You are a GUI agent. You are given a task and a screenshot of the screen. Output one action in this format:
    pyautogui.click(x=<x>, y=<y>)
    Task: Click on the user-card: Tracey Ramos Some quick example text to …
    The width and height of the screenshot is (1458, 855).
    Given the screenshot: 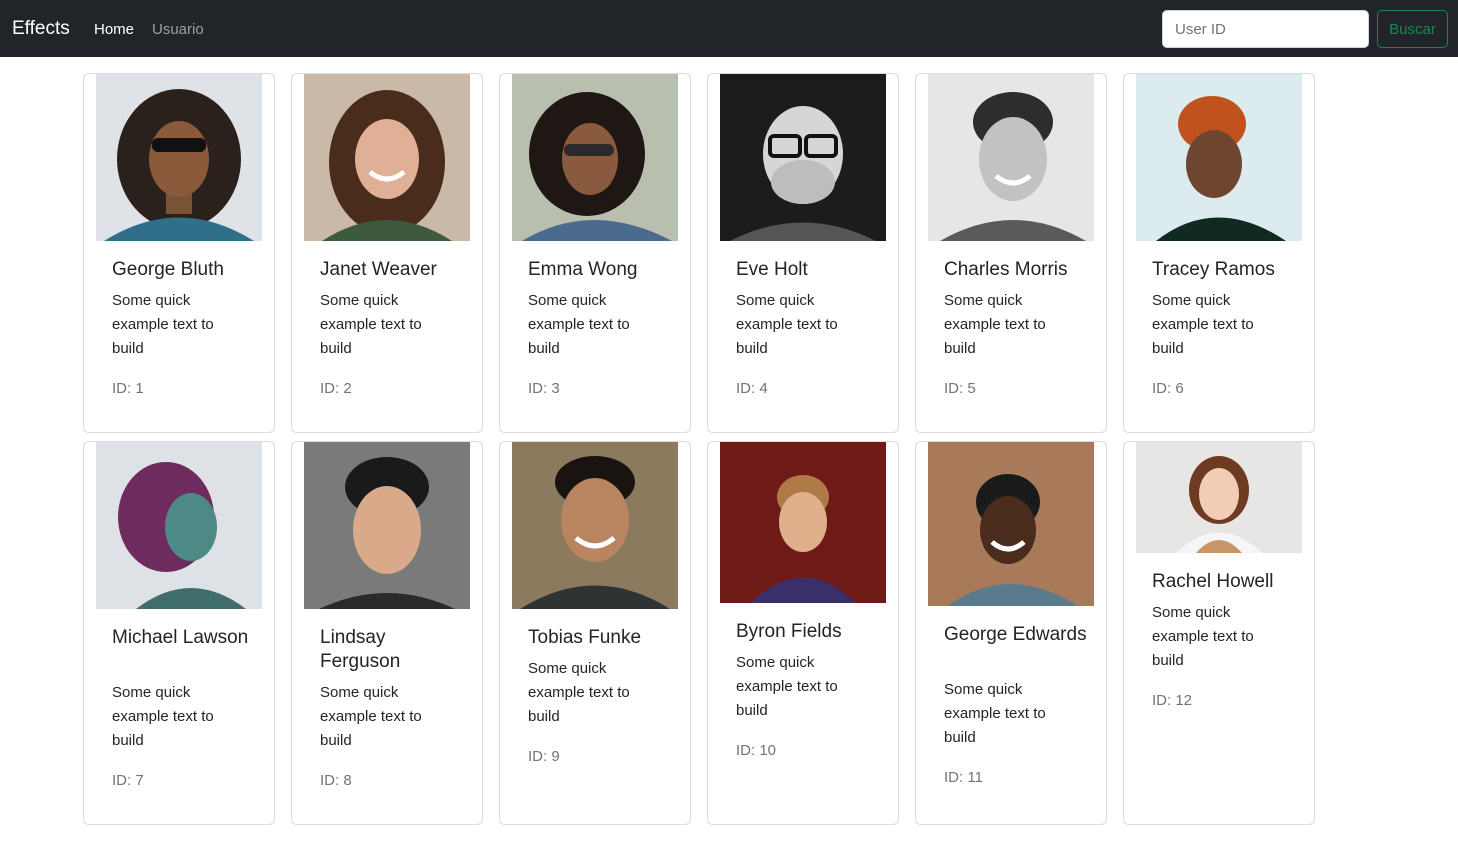 What is the action you would take?
    pyautogui.click(x=1219, y=253)
    